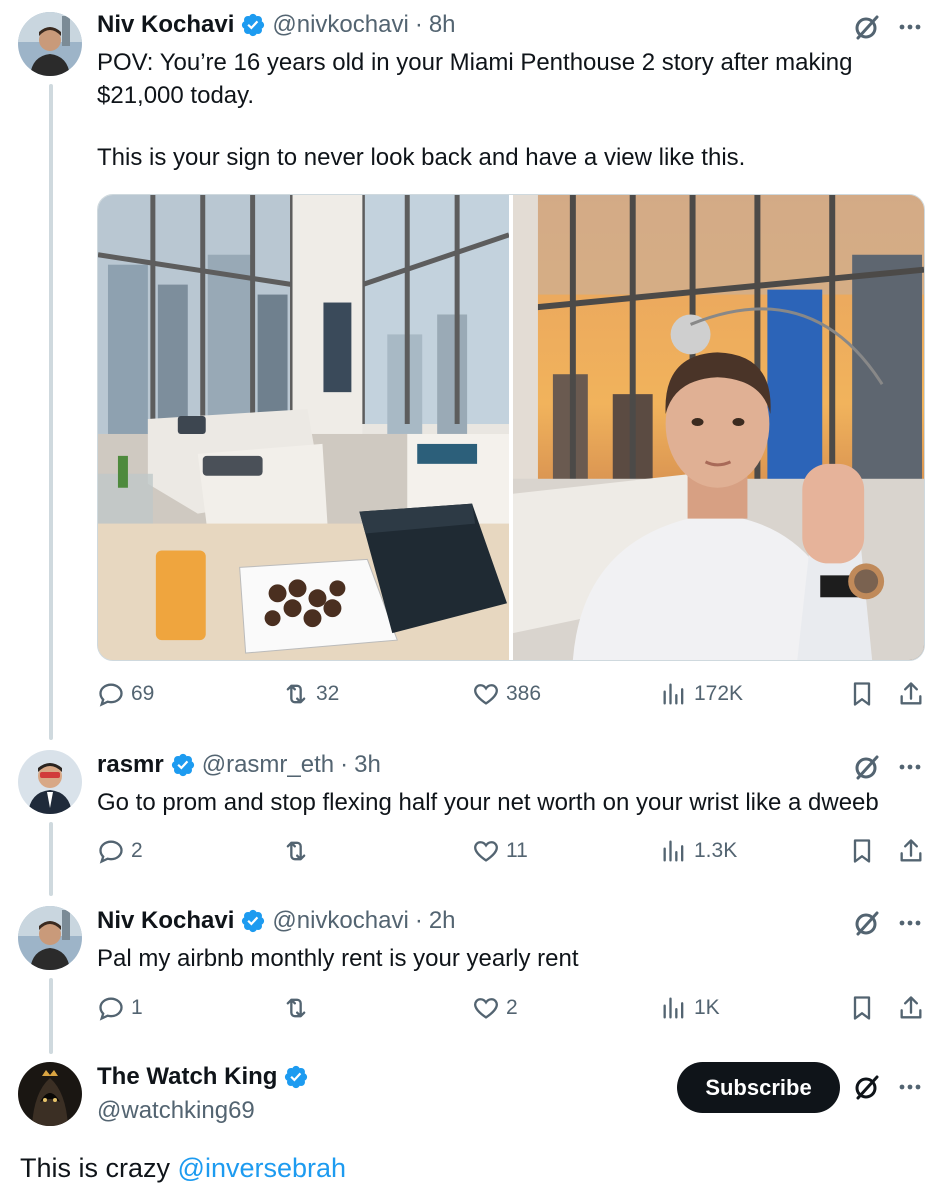 The height and width of the screenshot is (1200, 941). I want to click on views-button: 172K, so click(701, 694).